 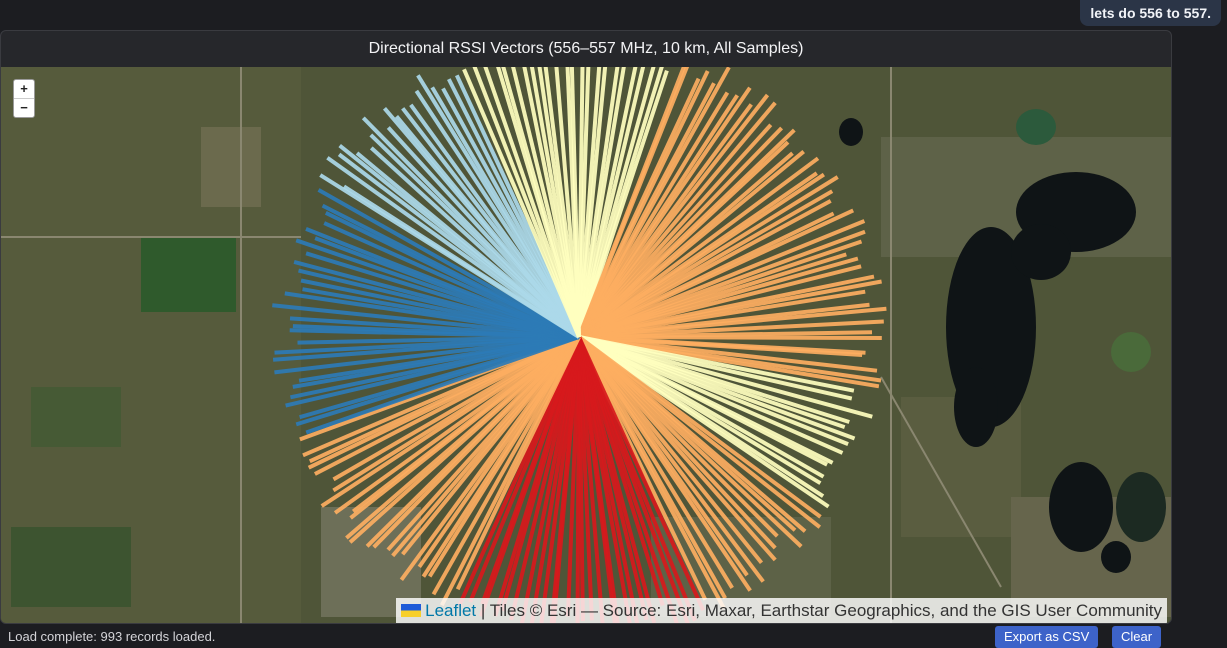 What do you see at coordinates (1150, 13) in the screenshot?
I see `chat-message: lets do 556 to 557.` at bounding box center [1150, 13].